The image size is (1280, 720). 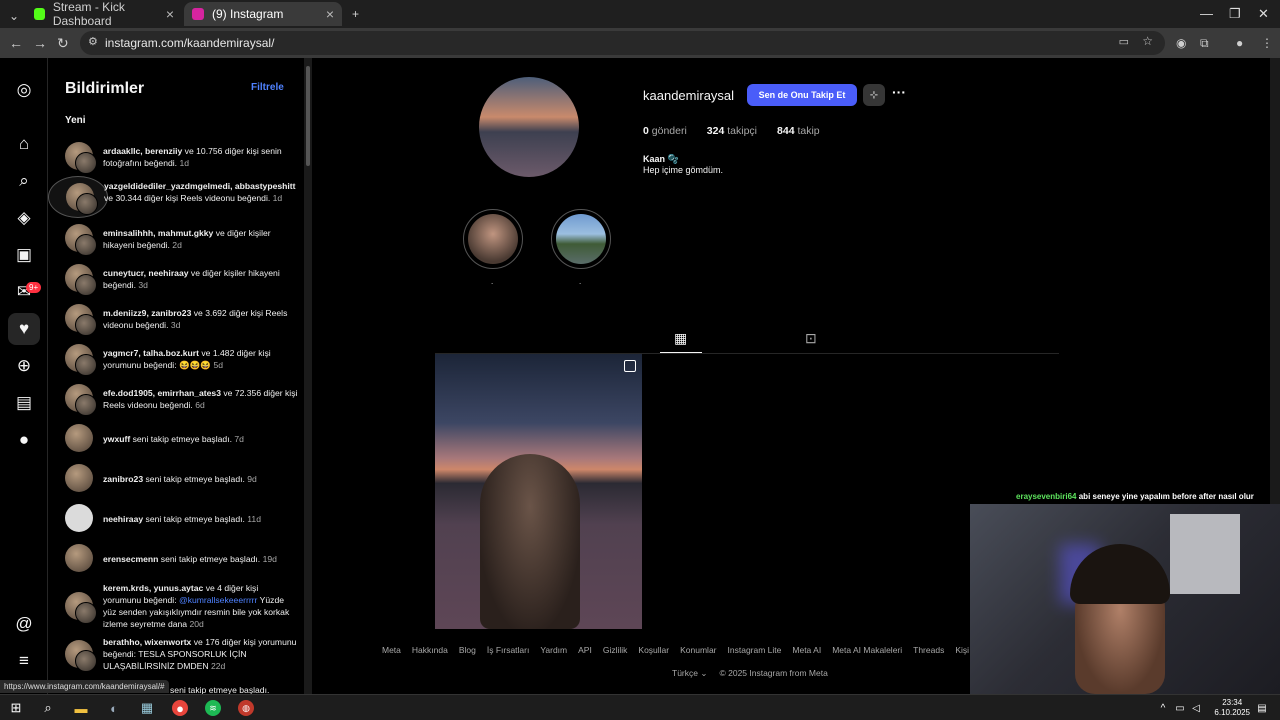 What do you see at coordinates (146, 273) in the screenshot?
I see `notification-users: cuneytucr, neehiraay` at bounding box center [146, 273].